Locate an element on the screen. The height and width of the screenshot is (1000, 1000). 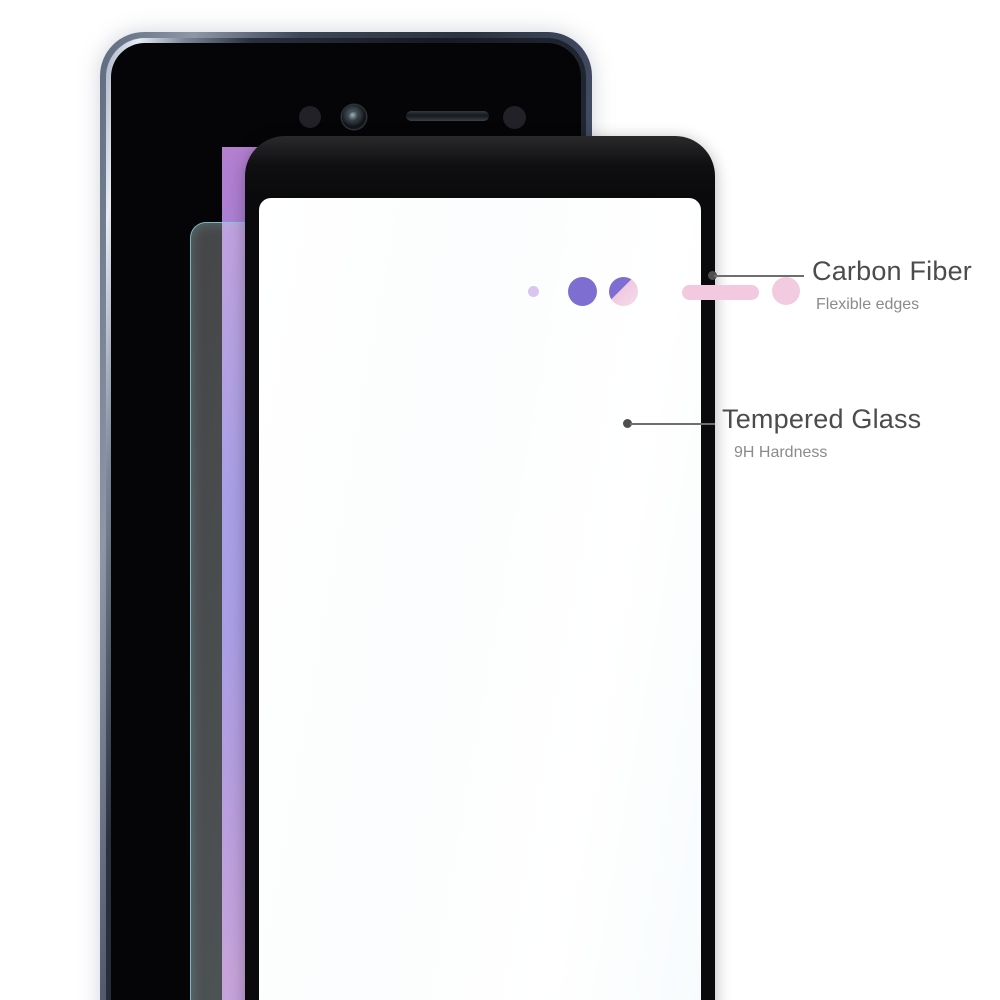
proximity-sensor-icon is located at coordinates (310, 117).